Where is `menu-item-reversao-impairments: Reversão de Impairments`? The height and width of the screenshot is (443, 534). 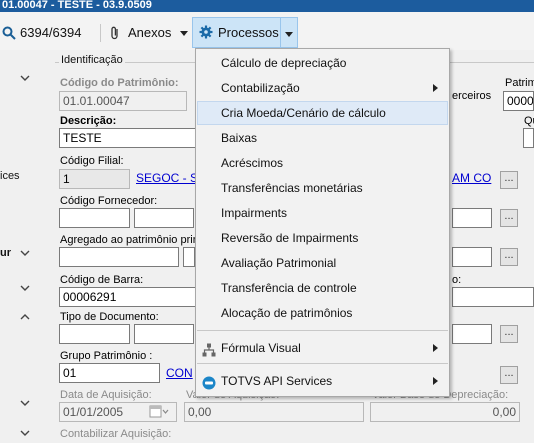
menu-item-reversao-impairments: Reversão de Impairments is located at coordinates (322, 238).